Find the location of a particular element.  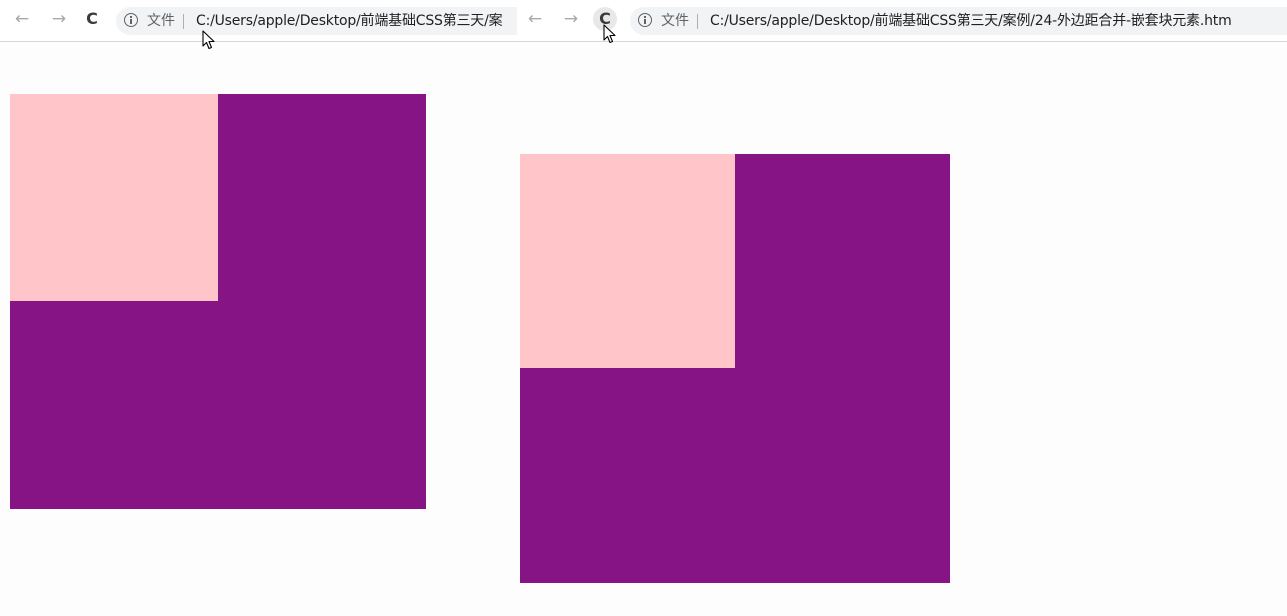

address-bar: 文件 C:/Users/apple/Desktop/前端基础CSS第三天/案 is located at coordinates (316, 21).